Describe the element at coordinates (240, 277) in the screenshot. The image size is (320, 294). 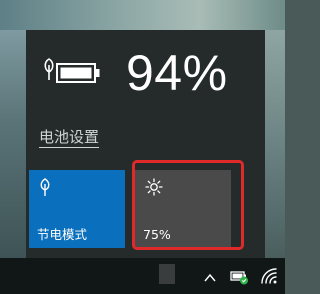
I see `battery-charging-icon` at that location.